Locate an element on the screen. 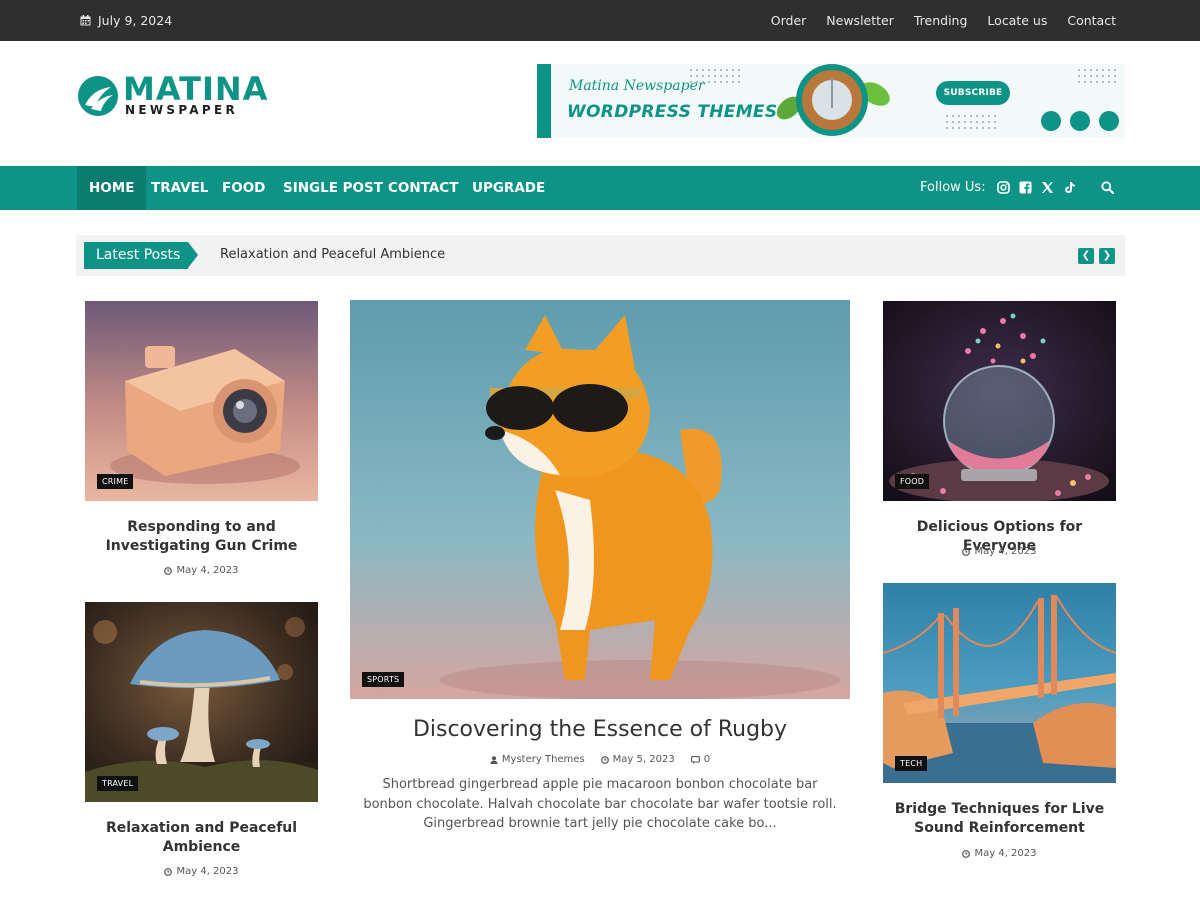 This screenshot has width=1200, height=900. nav-item-food: FOOD is located at coordinates (243, 188).